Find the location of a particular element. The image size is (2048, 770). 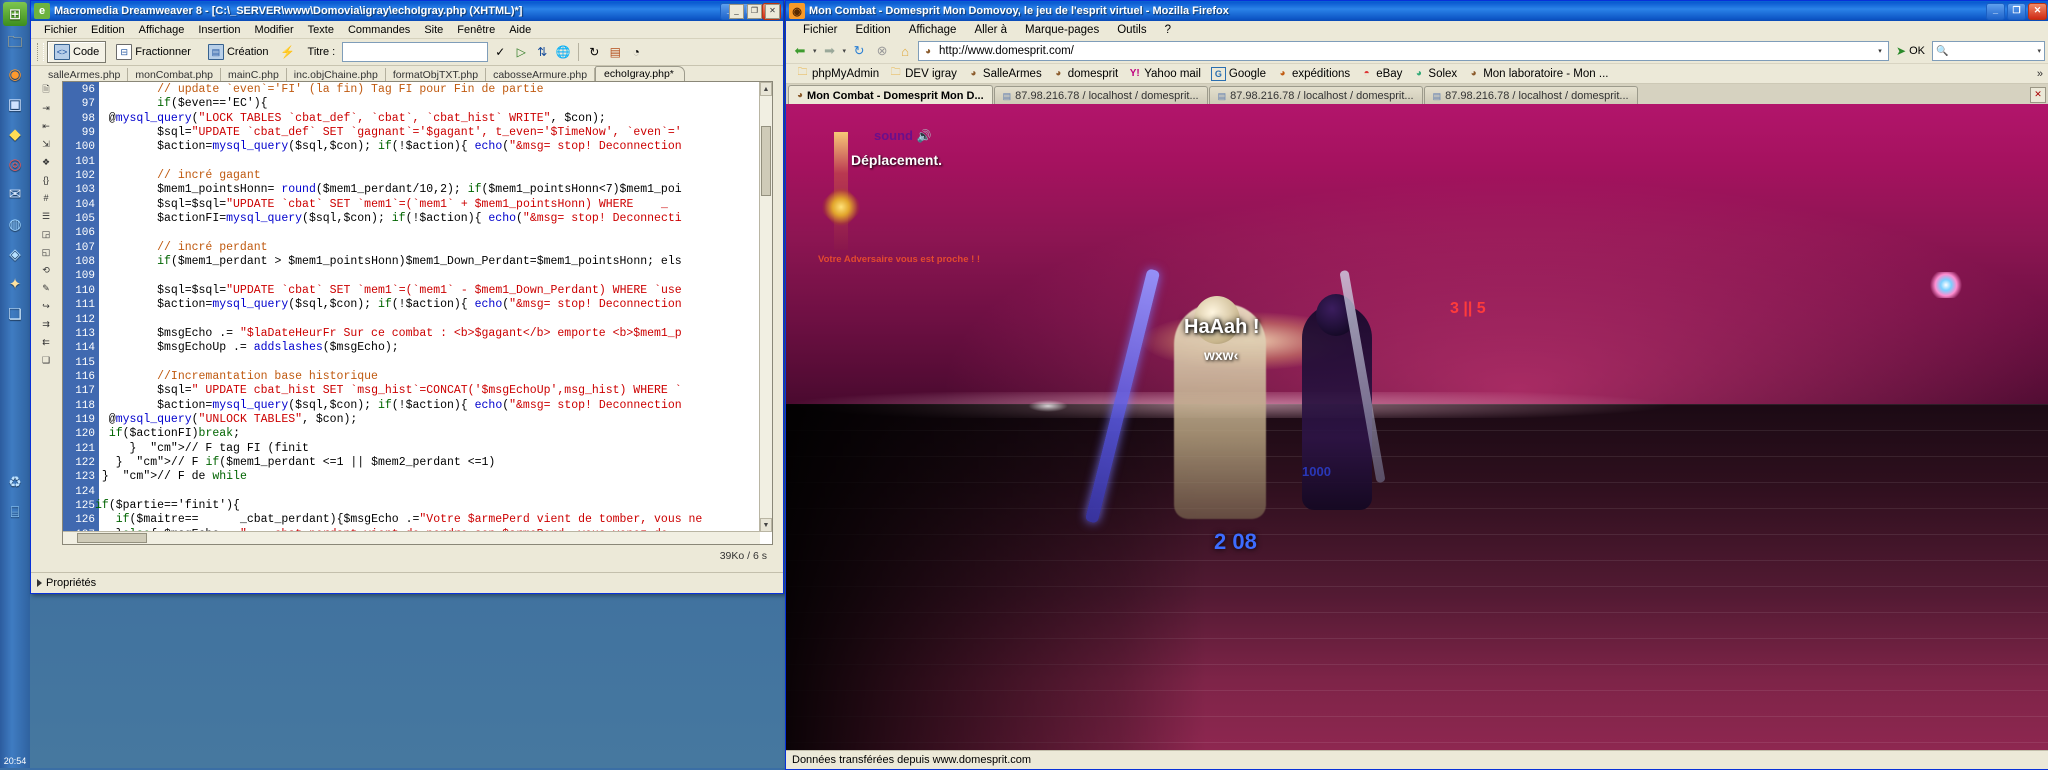

apply-comment-icon: ◲ is located at coordinates (46, 234).